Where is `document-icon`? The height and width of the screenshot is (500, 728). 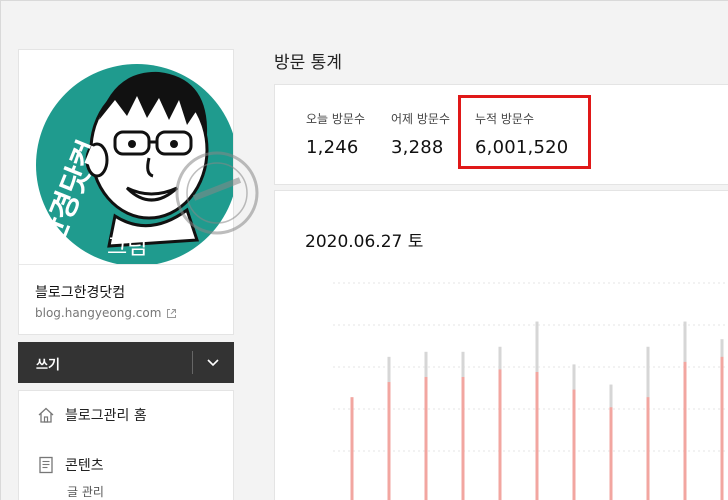
document-icon is located at coordinates (46, 465).